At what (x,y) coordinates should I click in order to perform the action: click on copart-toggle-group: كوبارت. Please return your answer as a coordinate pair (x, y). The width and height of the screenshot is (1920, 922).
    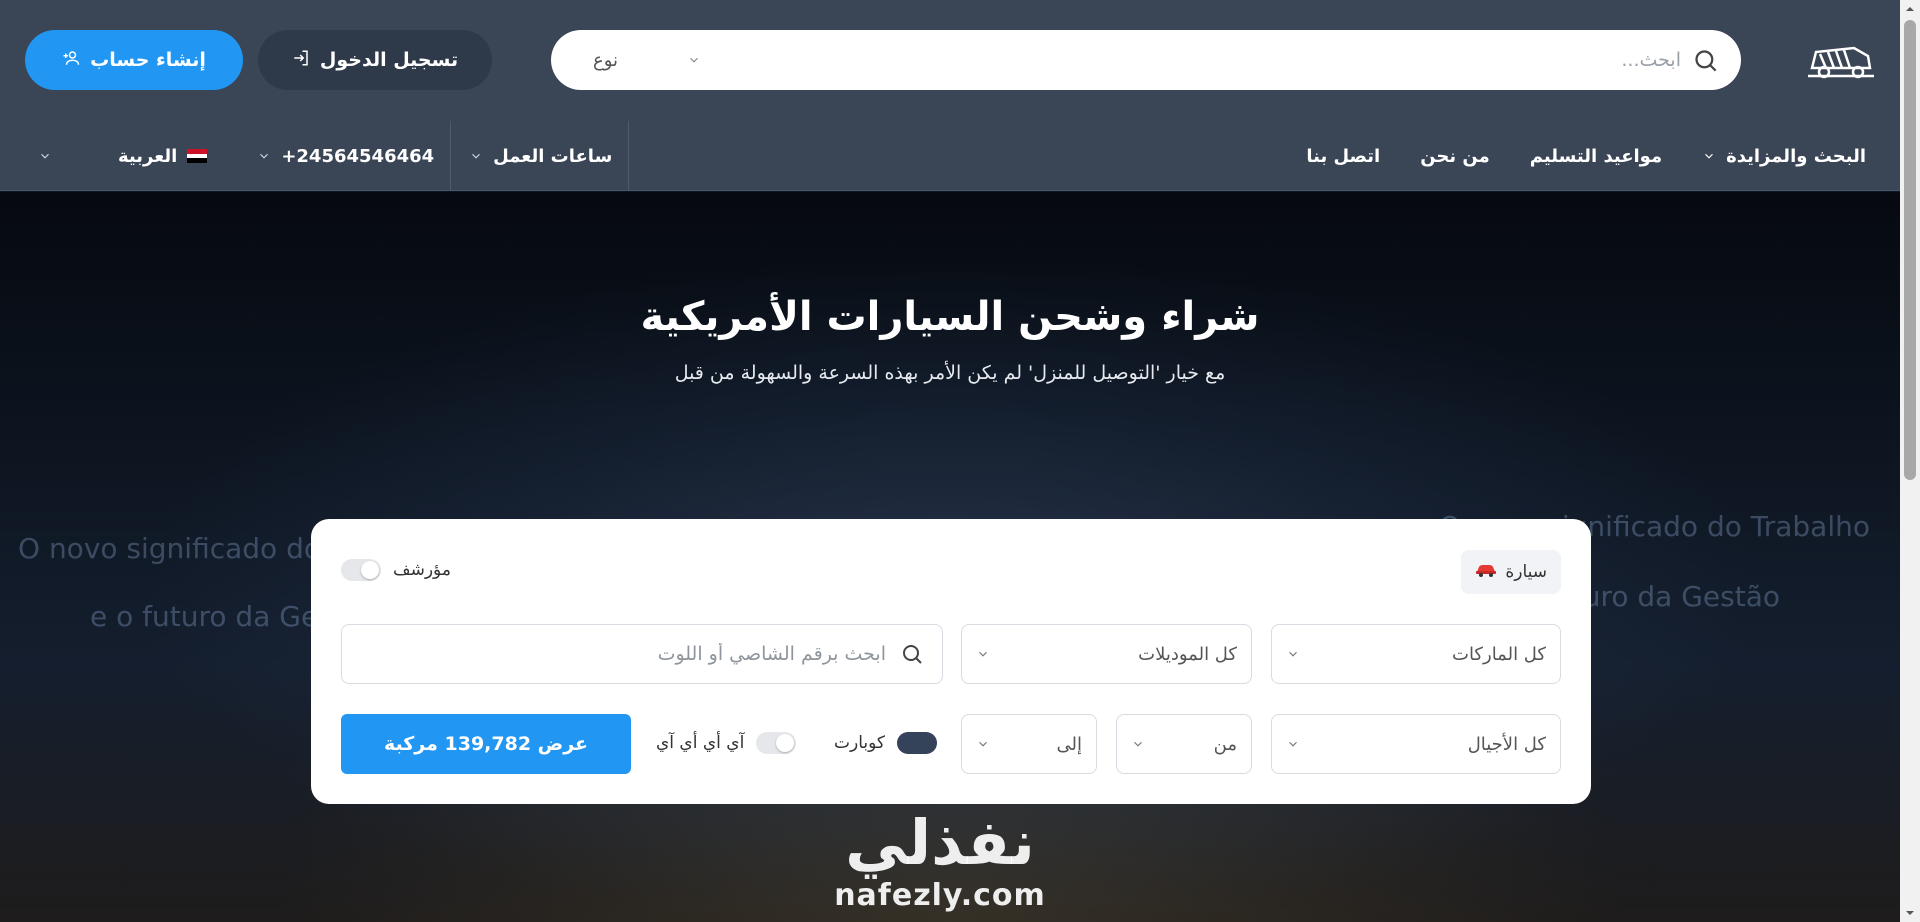
    Looking at the image, I should click on (885, 743).